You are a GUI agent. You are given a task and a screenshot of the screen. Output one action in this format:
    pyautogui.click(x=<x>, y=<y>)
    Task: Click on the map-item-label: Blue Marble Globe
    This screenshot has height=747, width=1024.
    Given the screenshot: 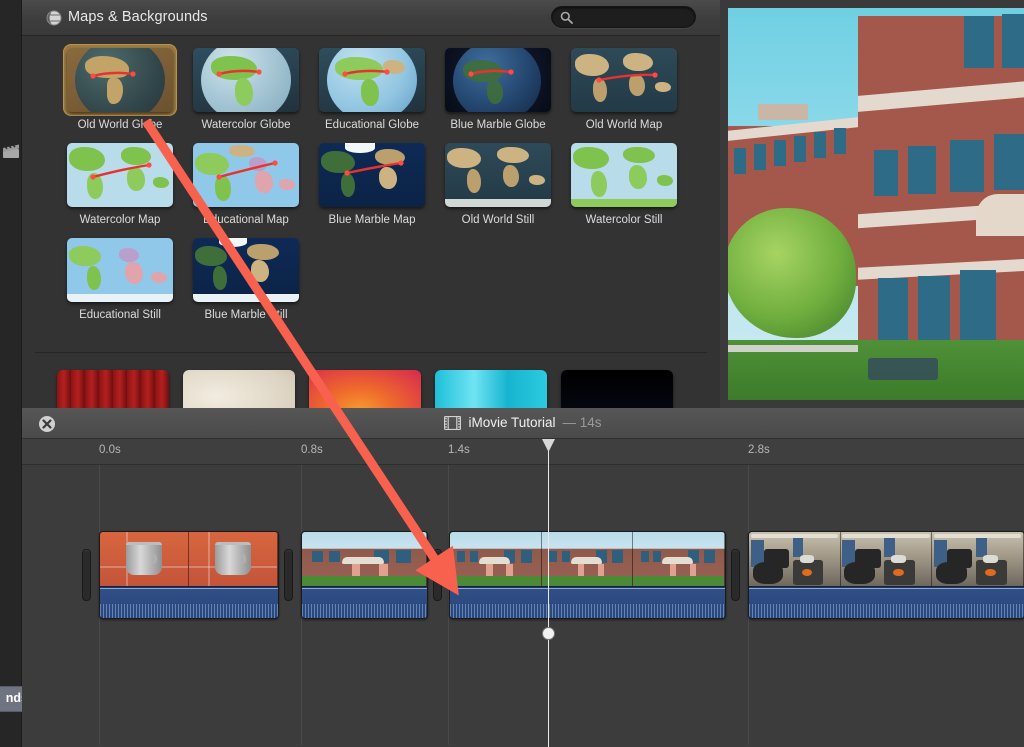 What is the action you would take?
    pyautogui.click(x=498, y=125)
    